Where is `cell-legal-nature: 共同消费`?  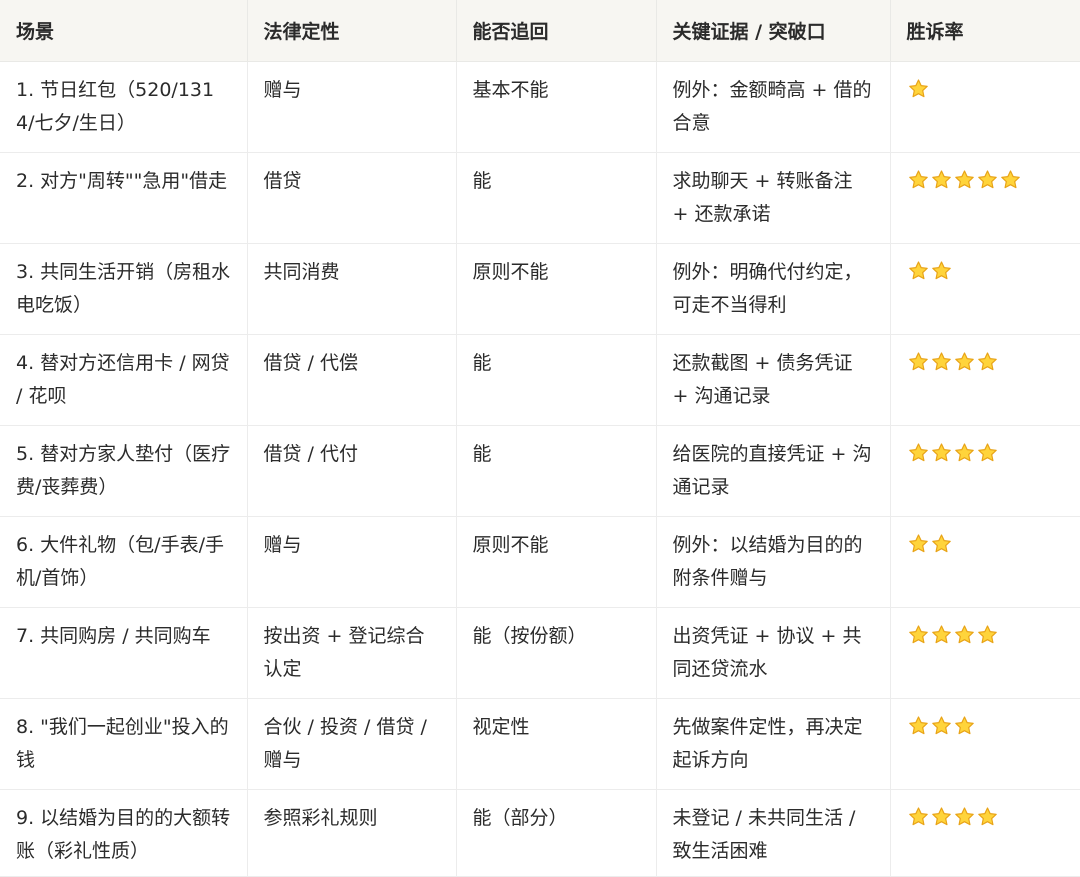
cell-legal-nature: 共同消费 is located at coordinates (352, 289).